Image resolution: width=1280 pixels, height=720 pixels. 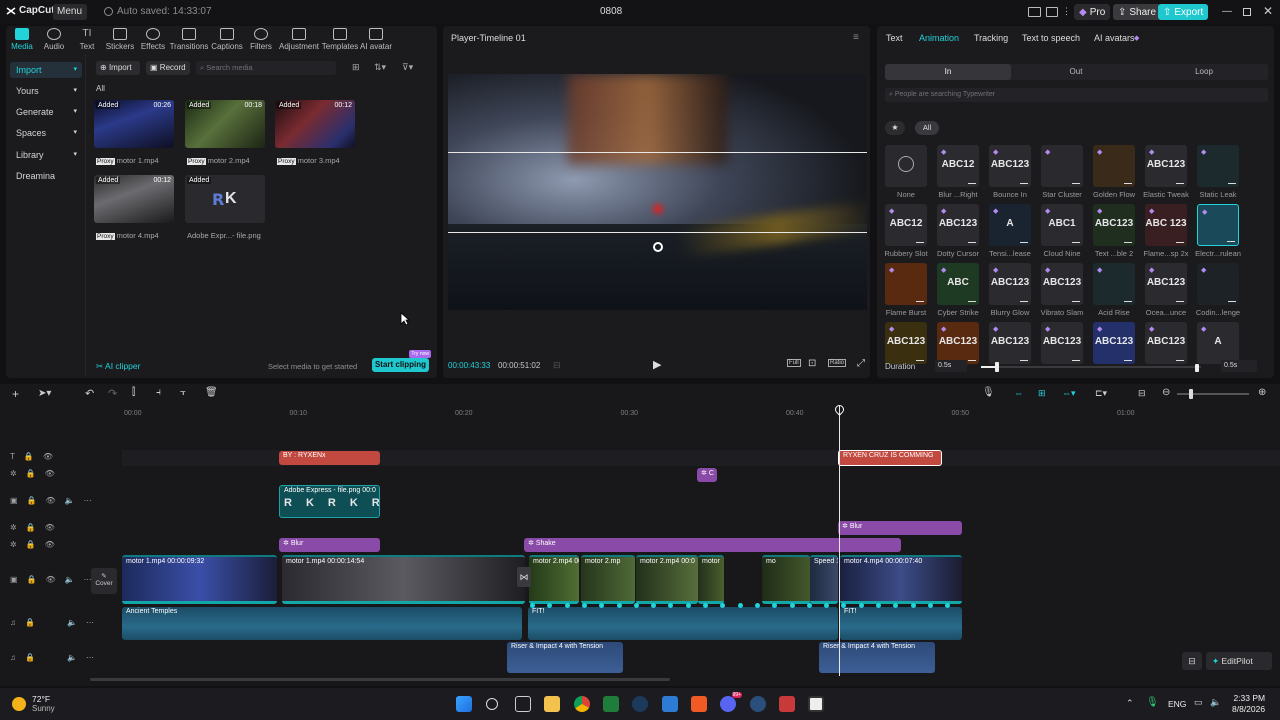 What do you see at coordinates (837, 363) in the screenshot?
I see `ratio-button: Ratio` at bounding box center [837, 363].